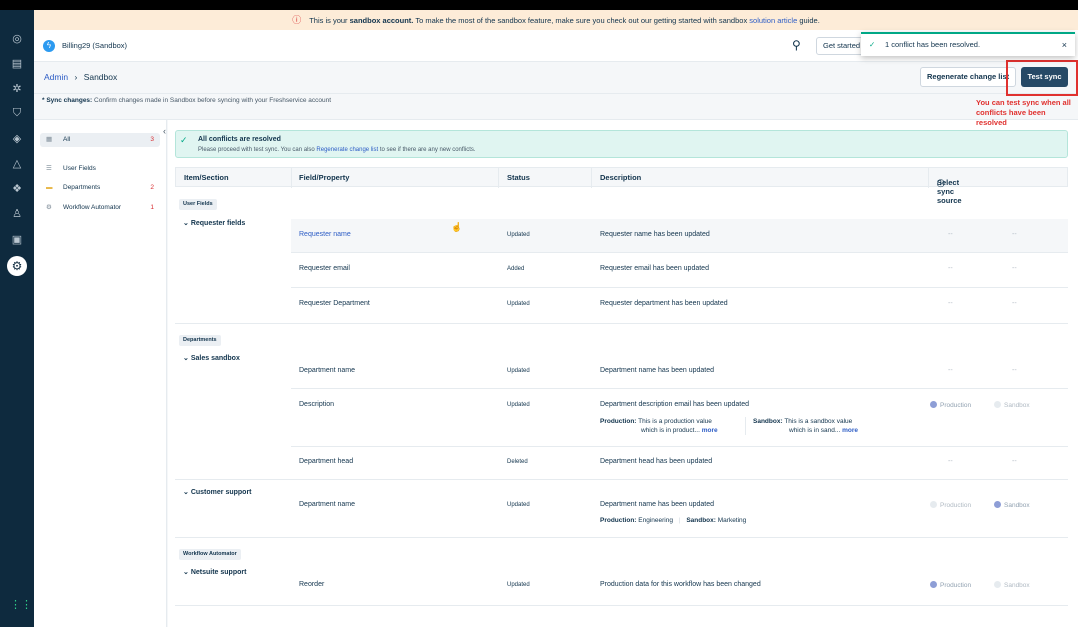 The image size is (1078, 627). I want to click on group-label: Requester fields, so click(218, 223).